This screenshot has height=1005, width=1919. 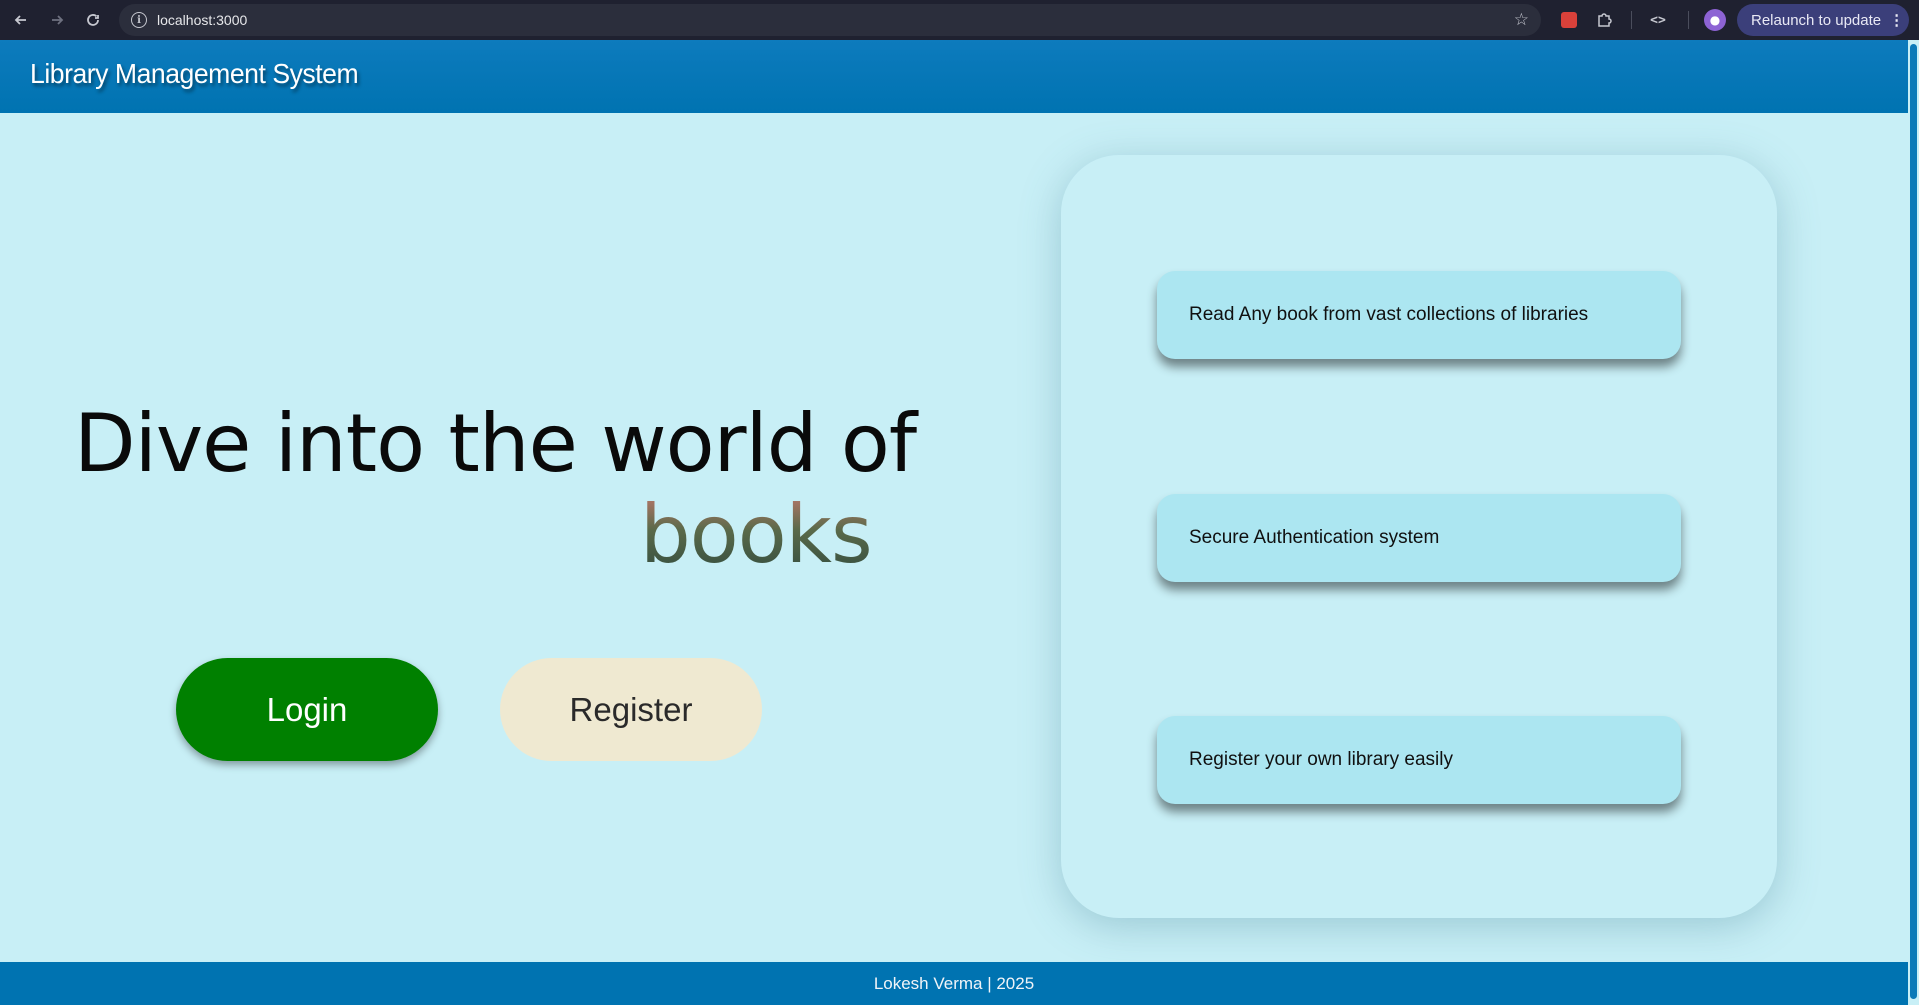 I want to click on extensions-puzzle-icon, so click(x=1604, y=20).